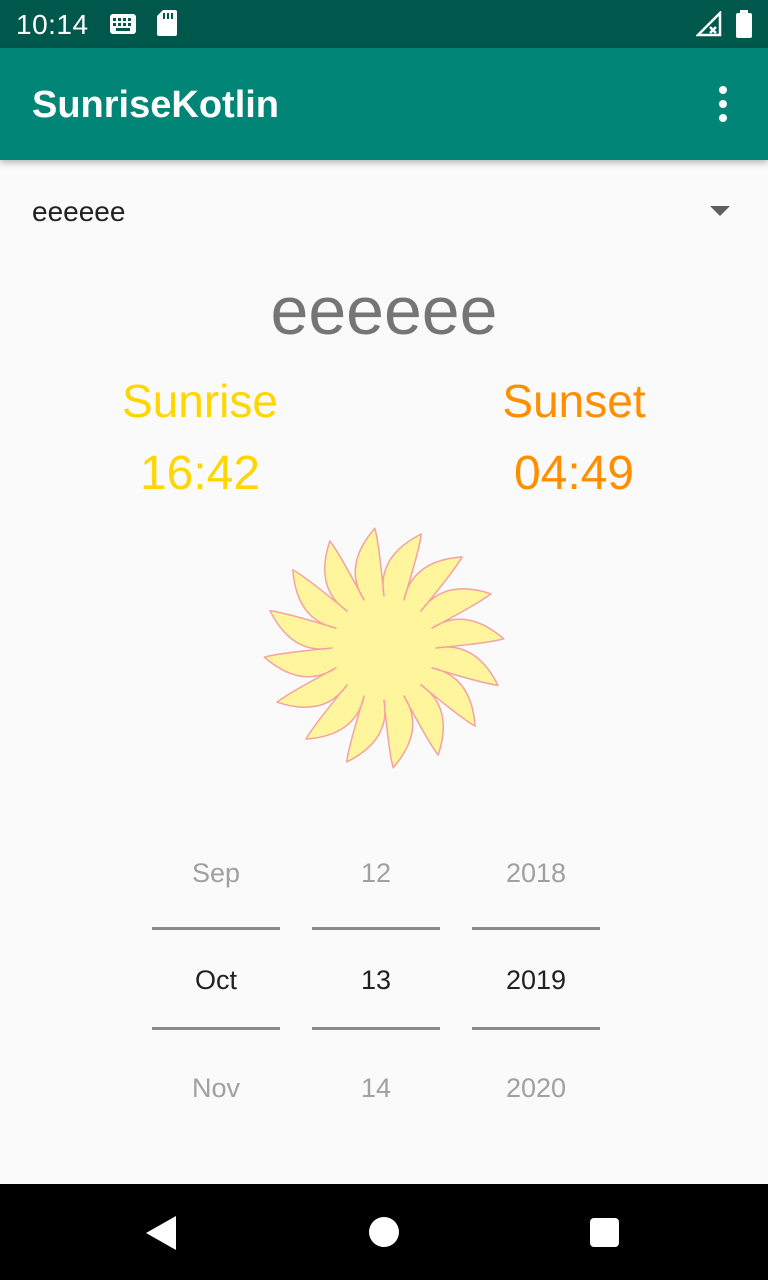  I want to click on sunrise-label: Sunrise, so click(200, 401).